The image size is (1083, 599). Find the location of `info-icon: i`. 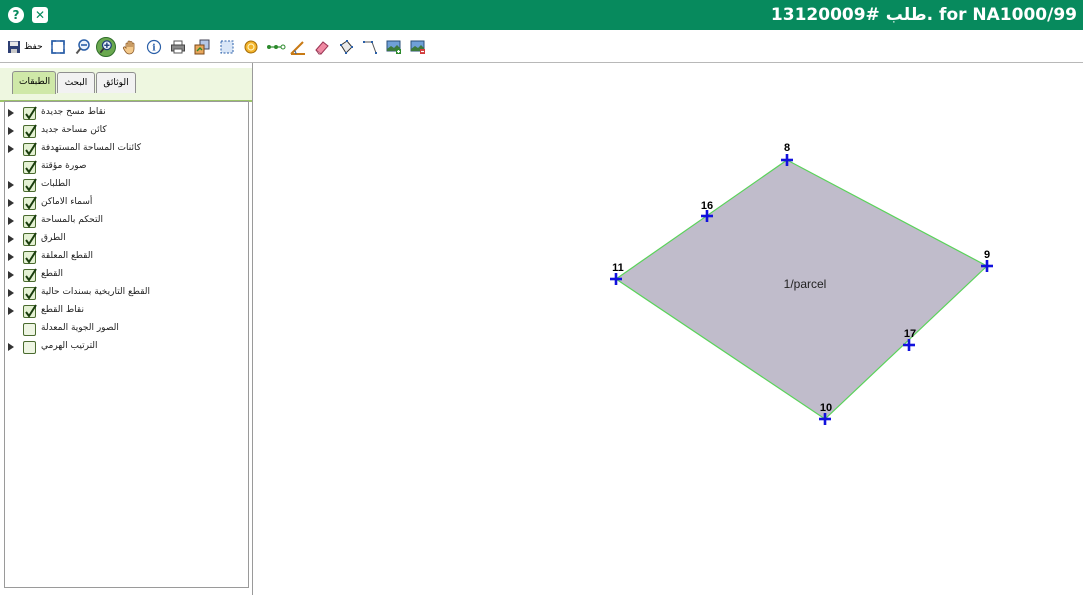

info-icon: i is located at coordinates (154, 47).